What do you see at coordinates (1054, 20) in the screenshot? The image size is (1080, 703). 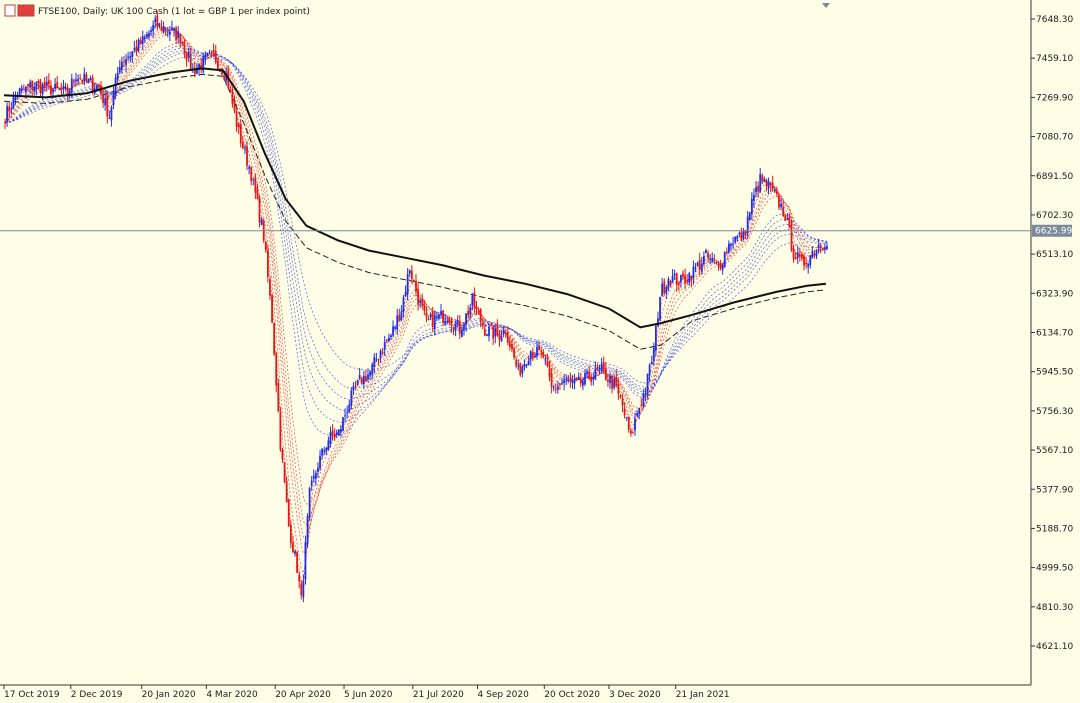 I see `y-tick-label: 7648.30` at bounding box center [1054, 20].